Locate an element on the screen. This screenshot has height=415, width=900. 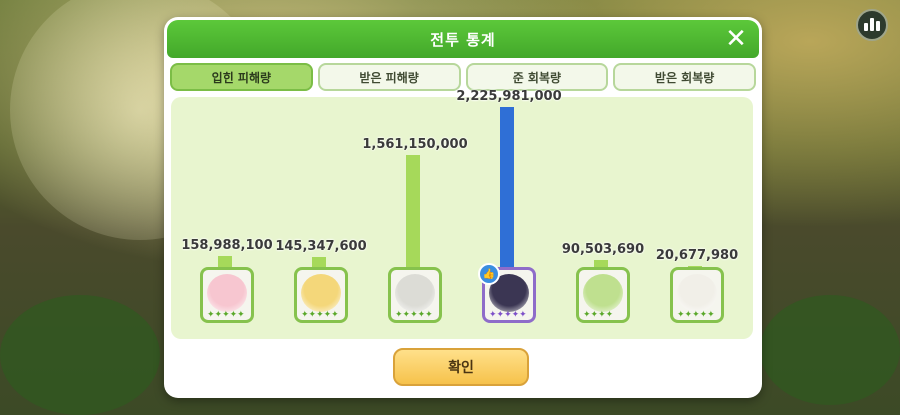
white-haired-character-portrait is located at coordinates (415, 293).